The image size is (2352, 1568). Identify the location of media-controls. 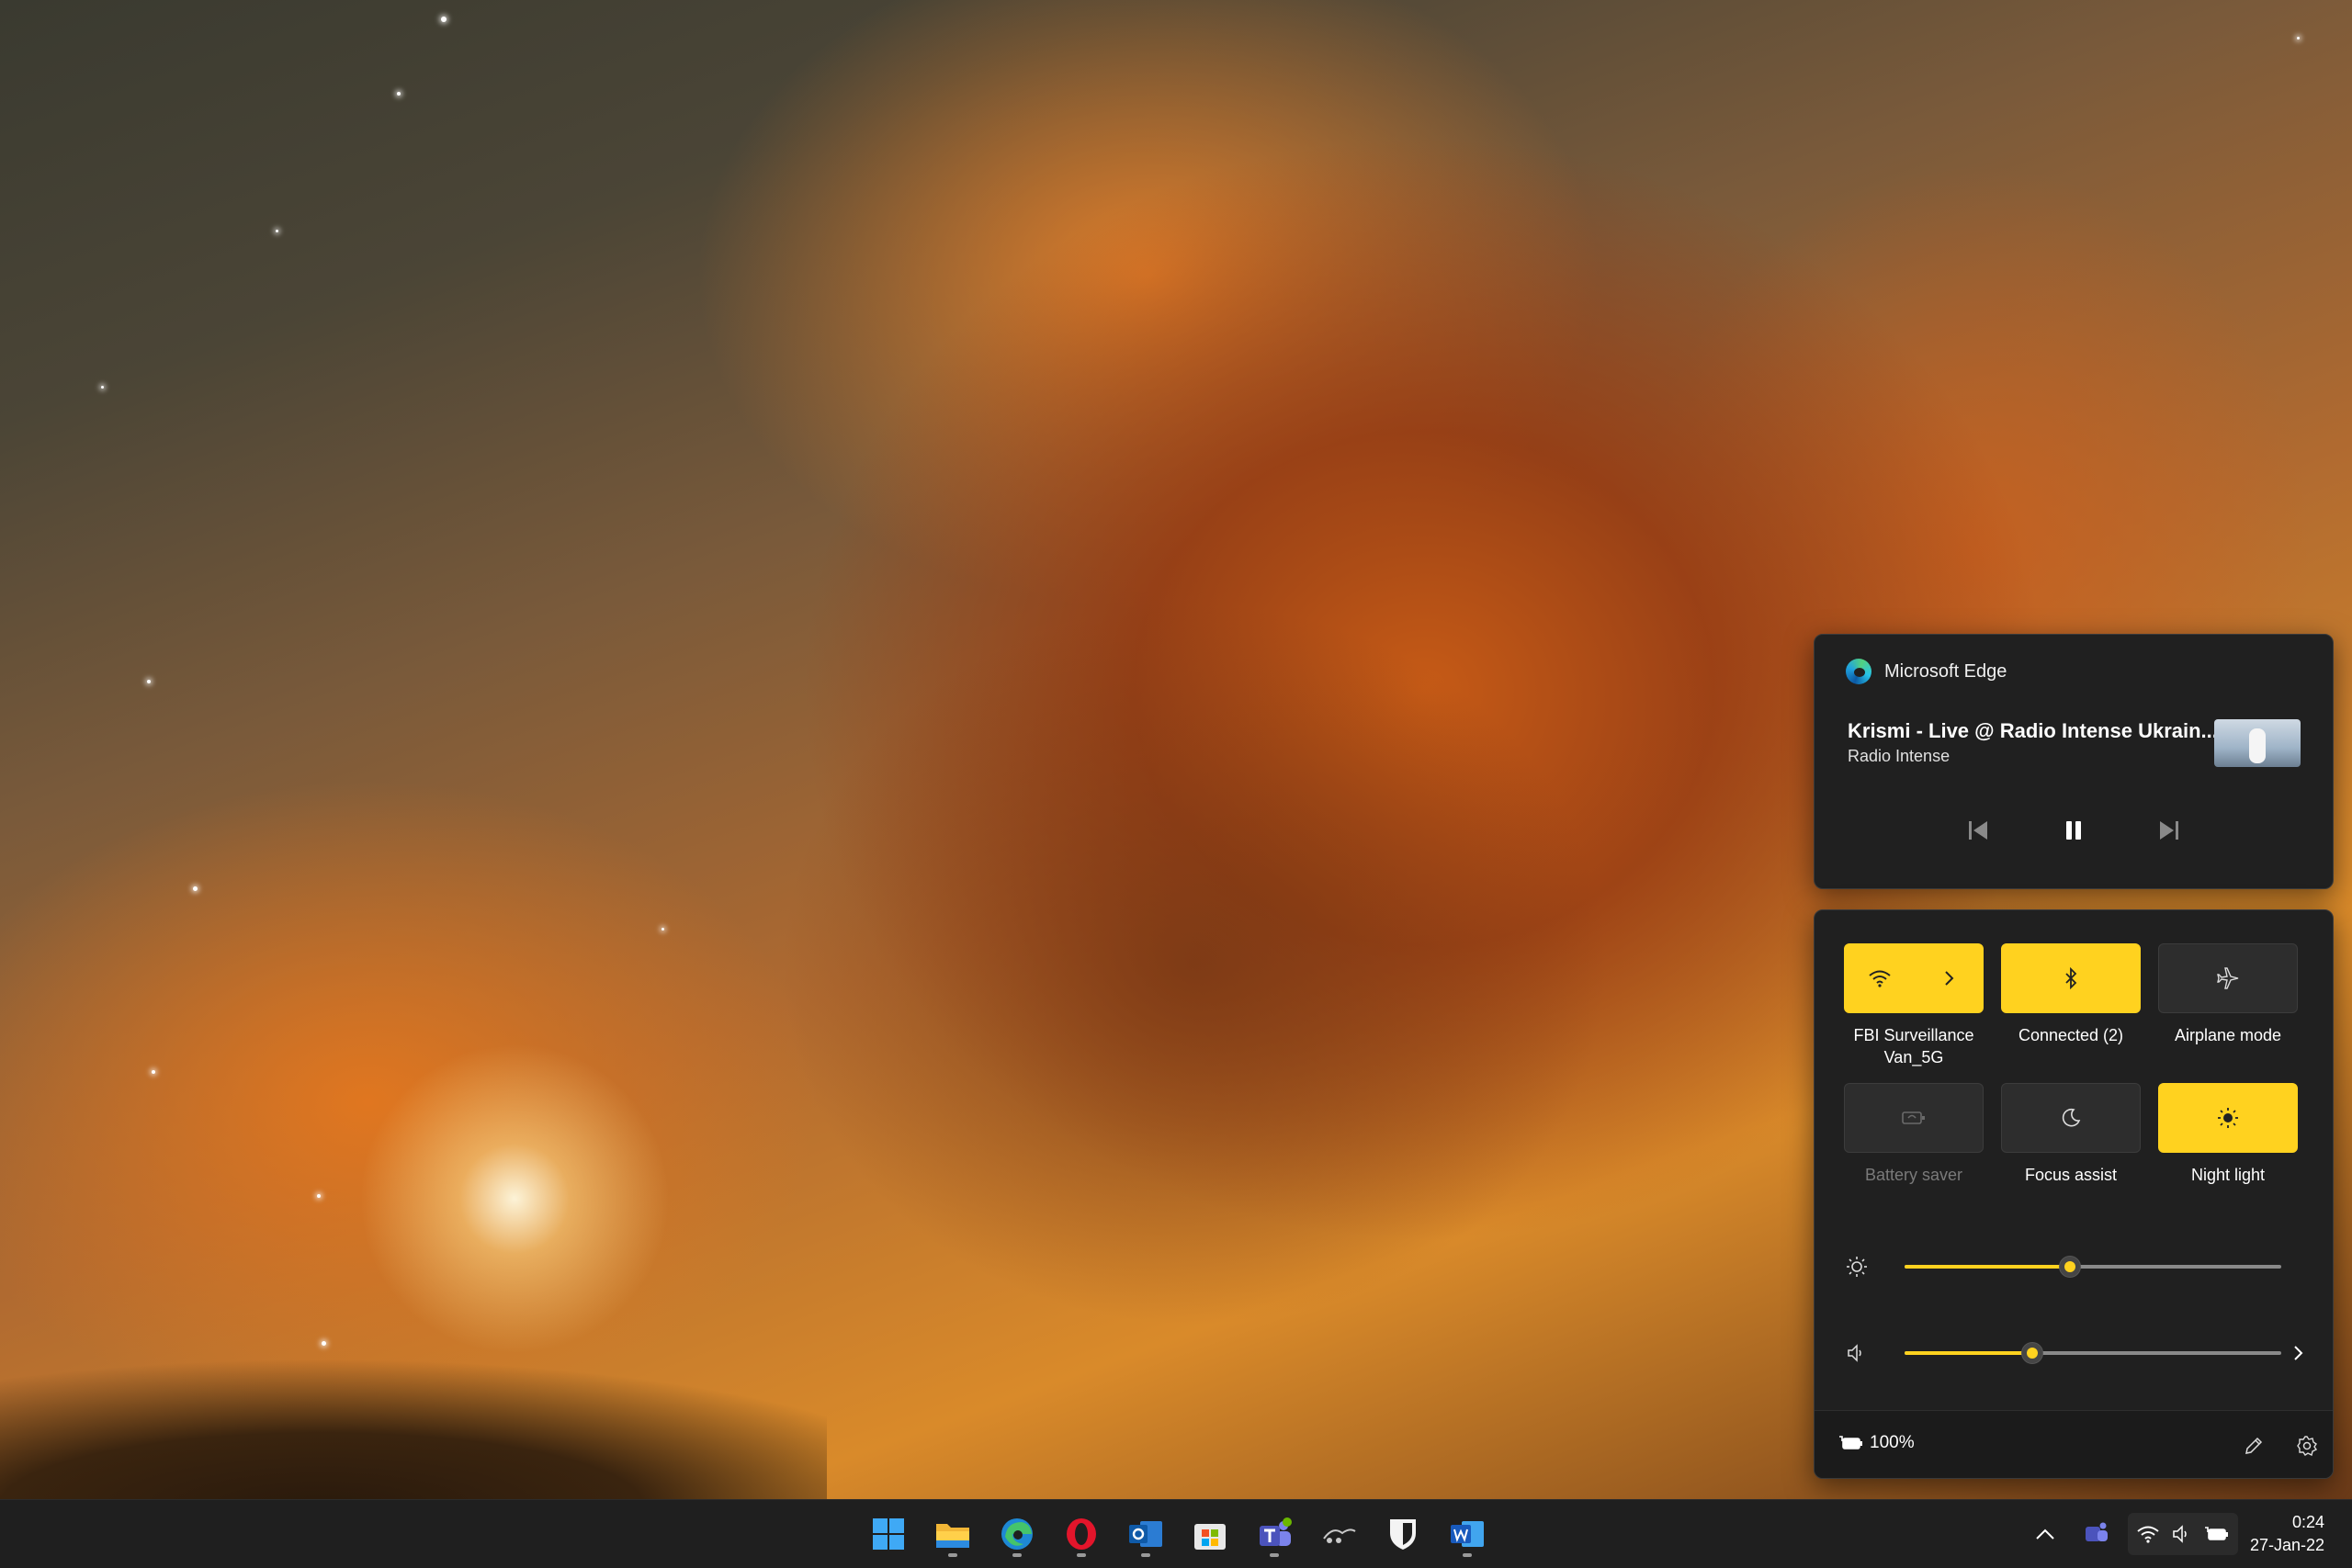
(2074, 830).